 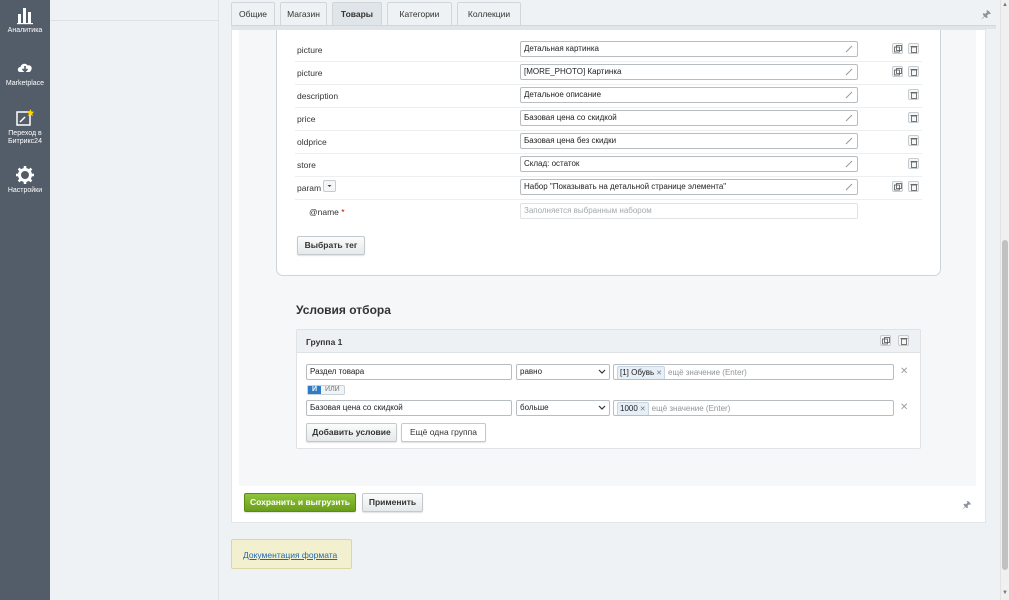 What do you see at coordinates (25, 175) in the screenshot?
I see `gear-icon` at bounding box center [25, 175].